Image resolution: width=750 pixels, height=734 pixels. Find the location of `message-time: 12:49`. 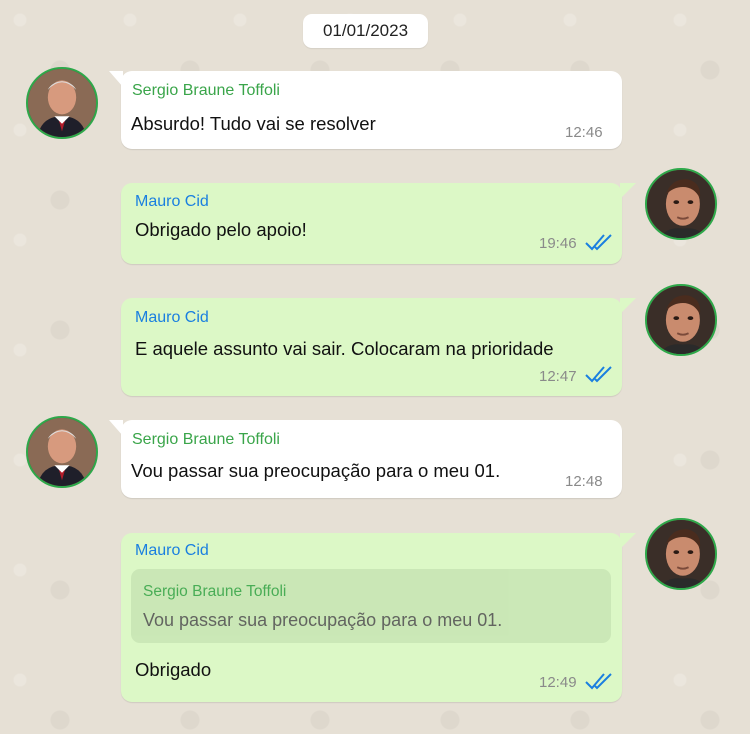

message-time: 12:49 is located at coordinates (558, 682).